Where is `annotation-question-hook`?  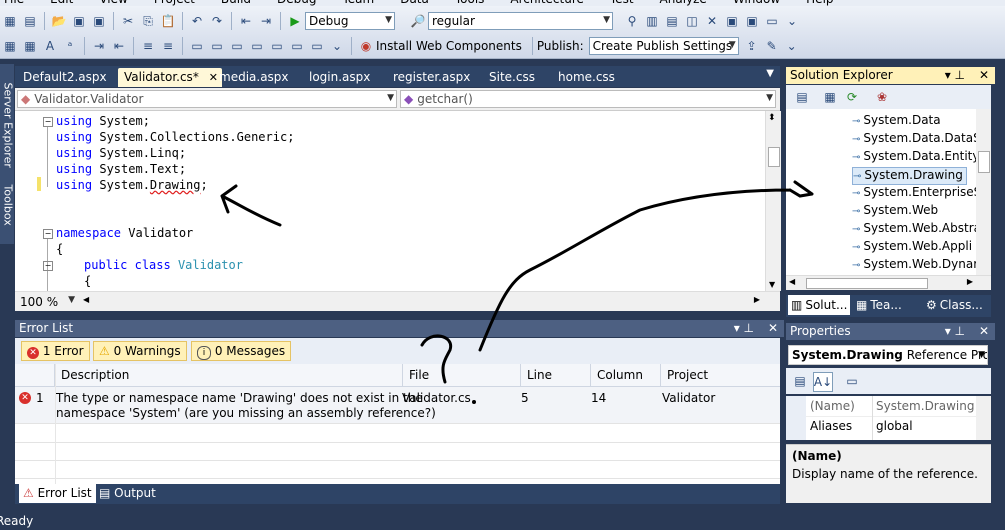
annotation-question-hook is located at coordinates (436, 359).